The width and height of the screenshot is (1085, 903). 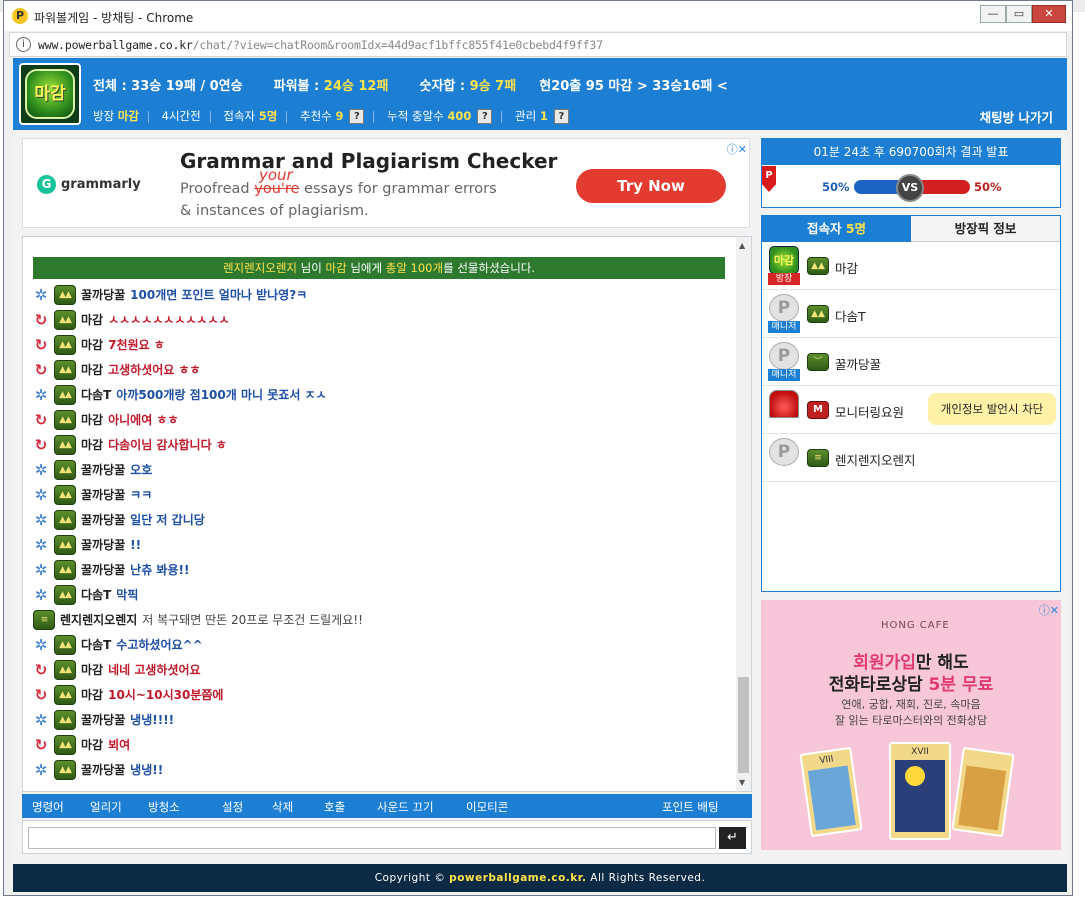 I want to click on try-now-button: Try Now, so click(x=651, y=186).